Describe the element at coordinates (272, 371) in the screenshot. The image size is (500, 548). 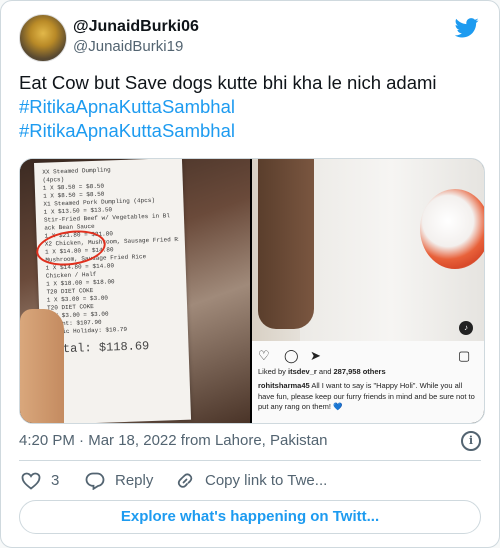
I see `likes-prefix: Liked by` at that location.